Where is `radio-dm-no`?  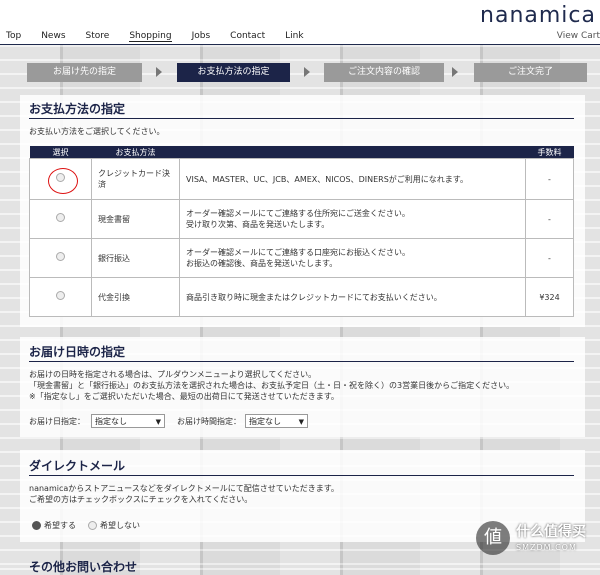
radio-dm-no is located at coordinates (92, 525).